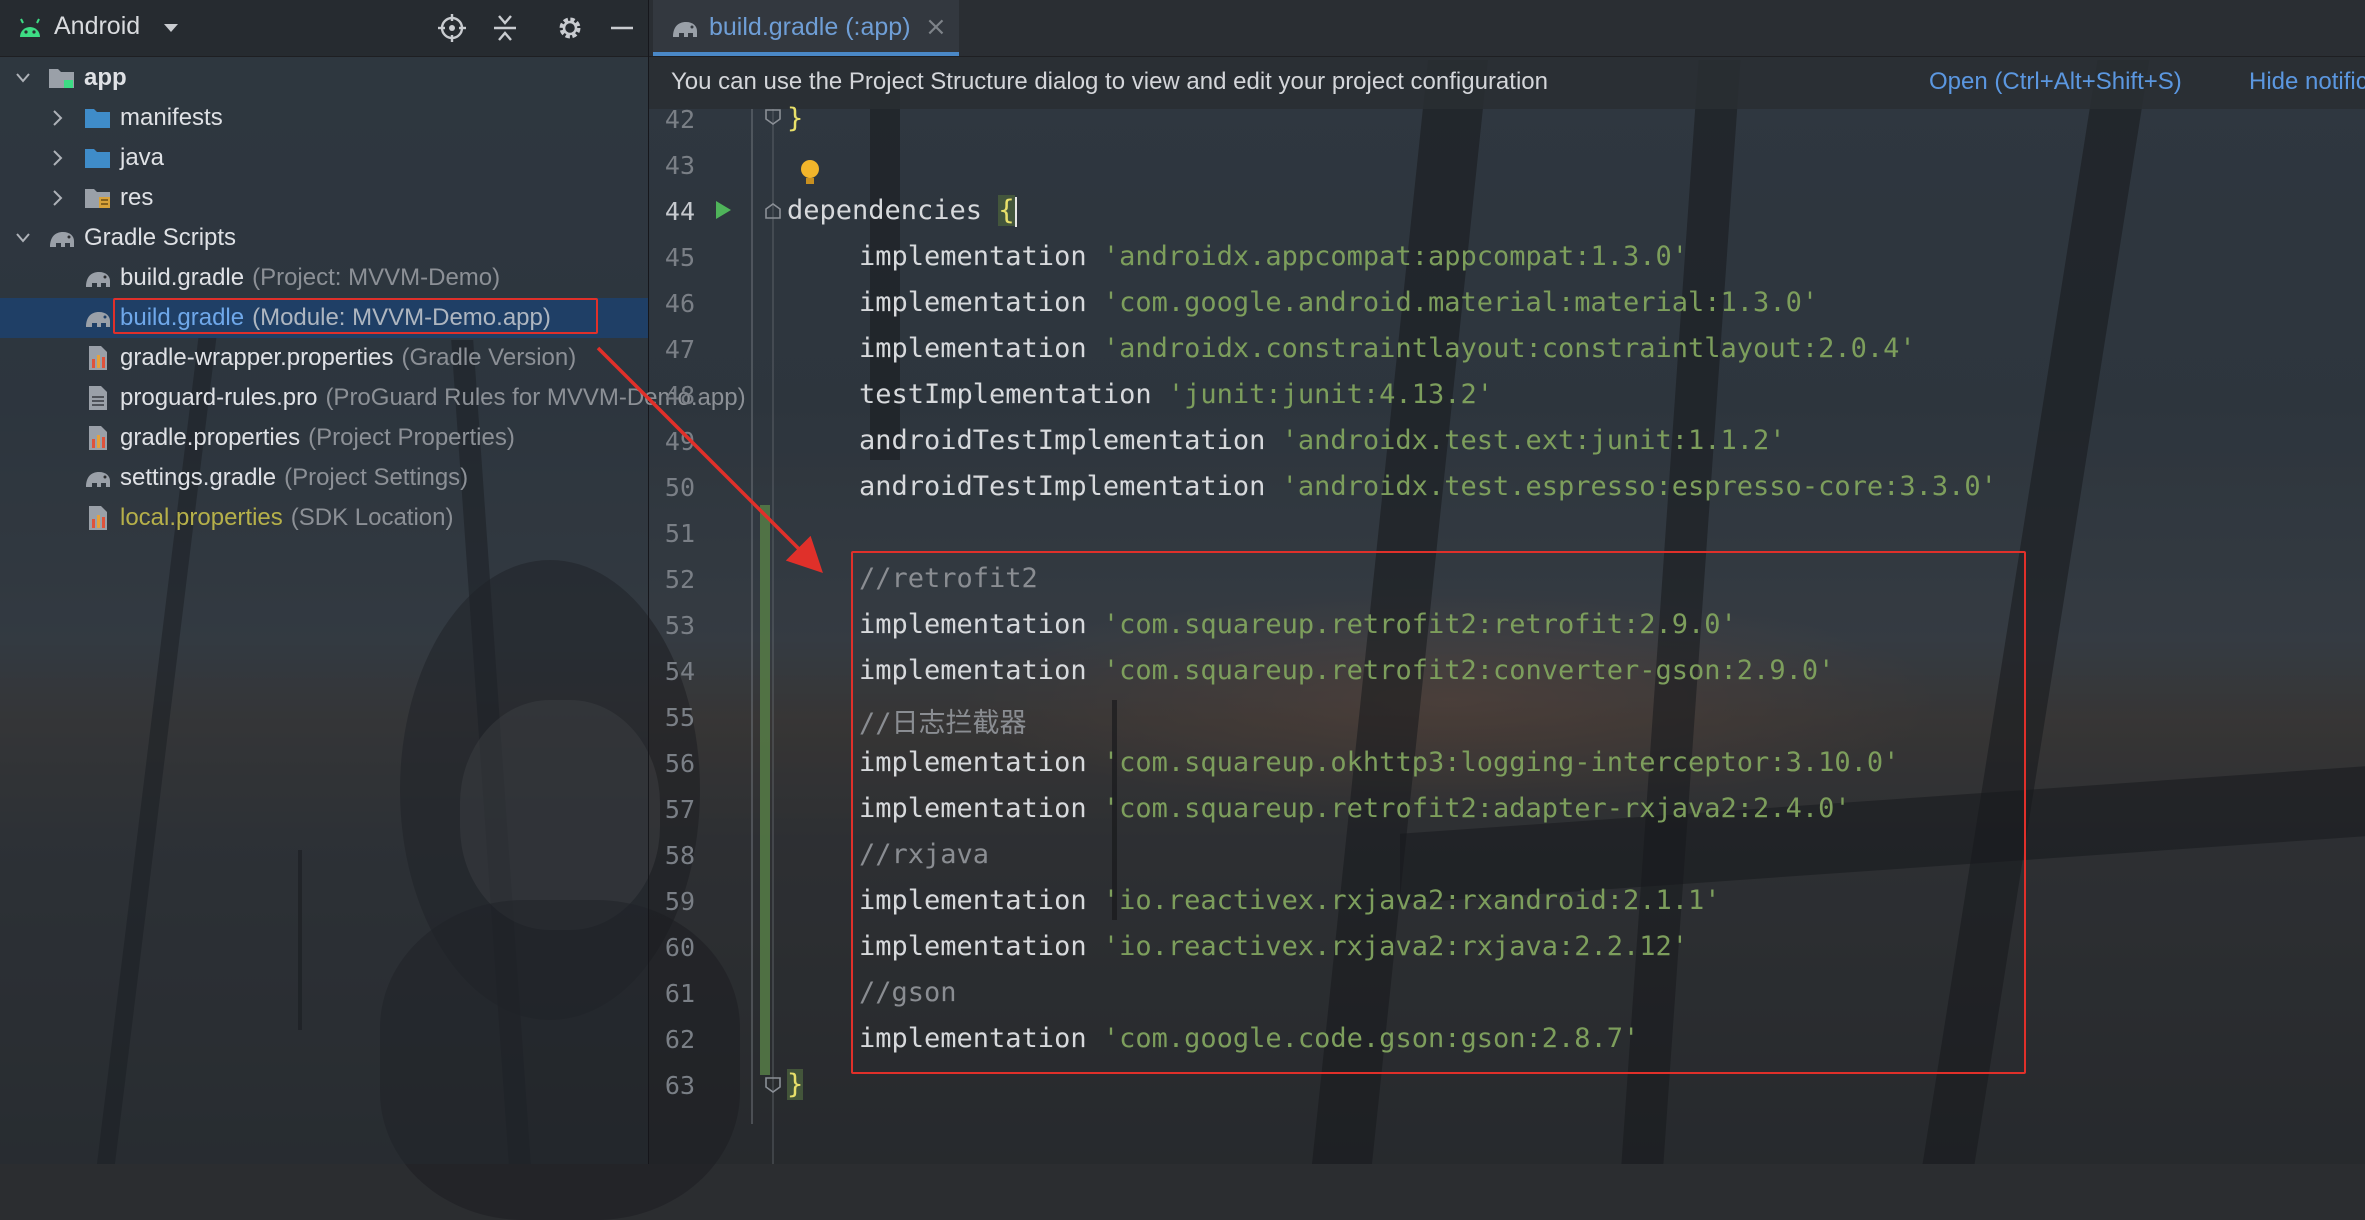 This screenshot has height=1220, width=2365. I want to click on line-number: 62, so click(679, 1039).